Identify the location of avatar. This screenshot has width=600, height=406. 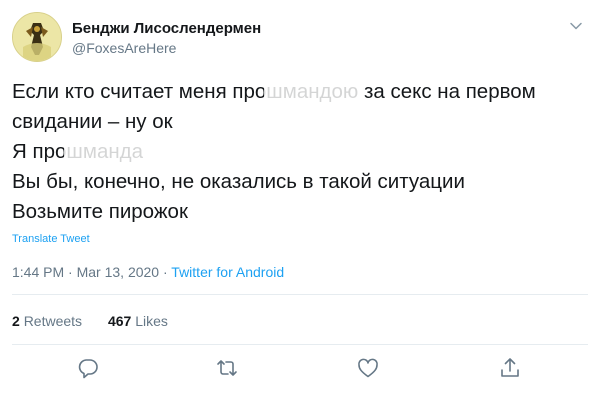
(37, 37).